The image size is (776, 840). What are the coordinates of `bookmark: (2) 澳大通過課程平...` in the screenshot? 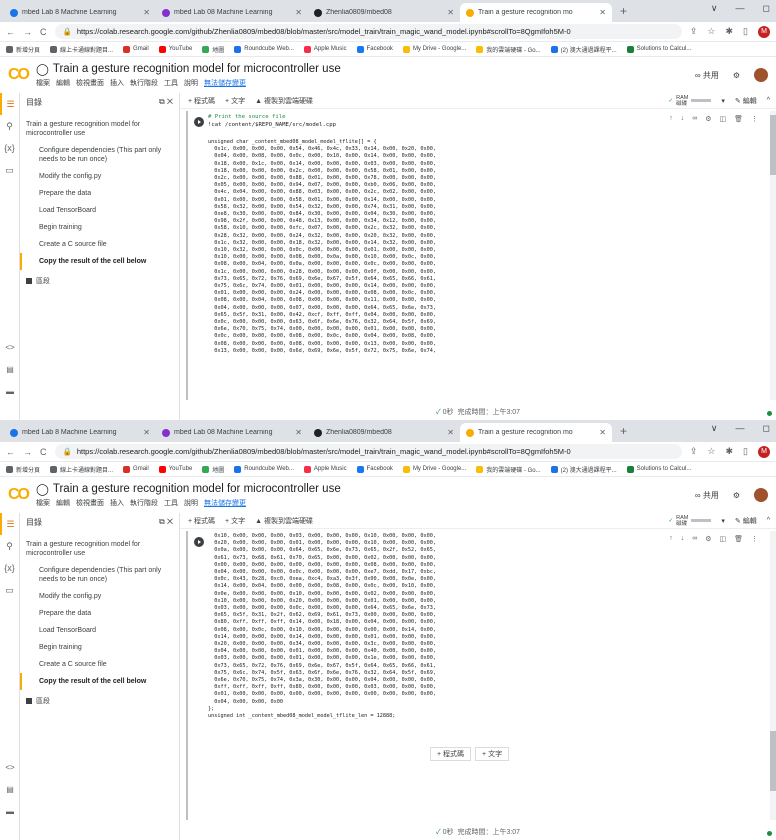 It's located at (583, 469).